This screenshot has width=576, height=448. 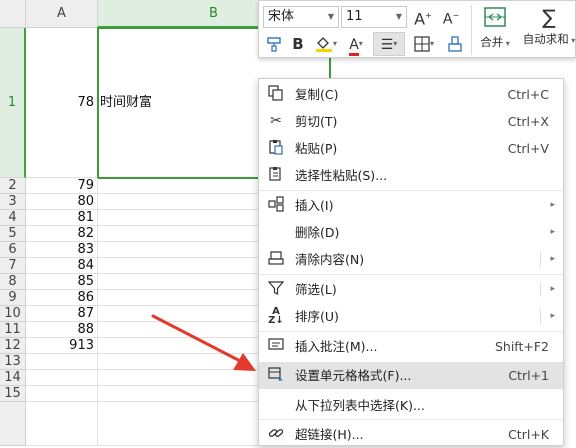 I want to click on row-header: 14, so click(x=13, y=378).